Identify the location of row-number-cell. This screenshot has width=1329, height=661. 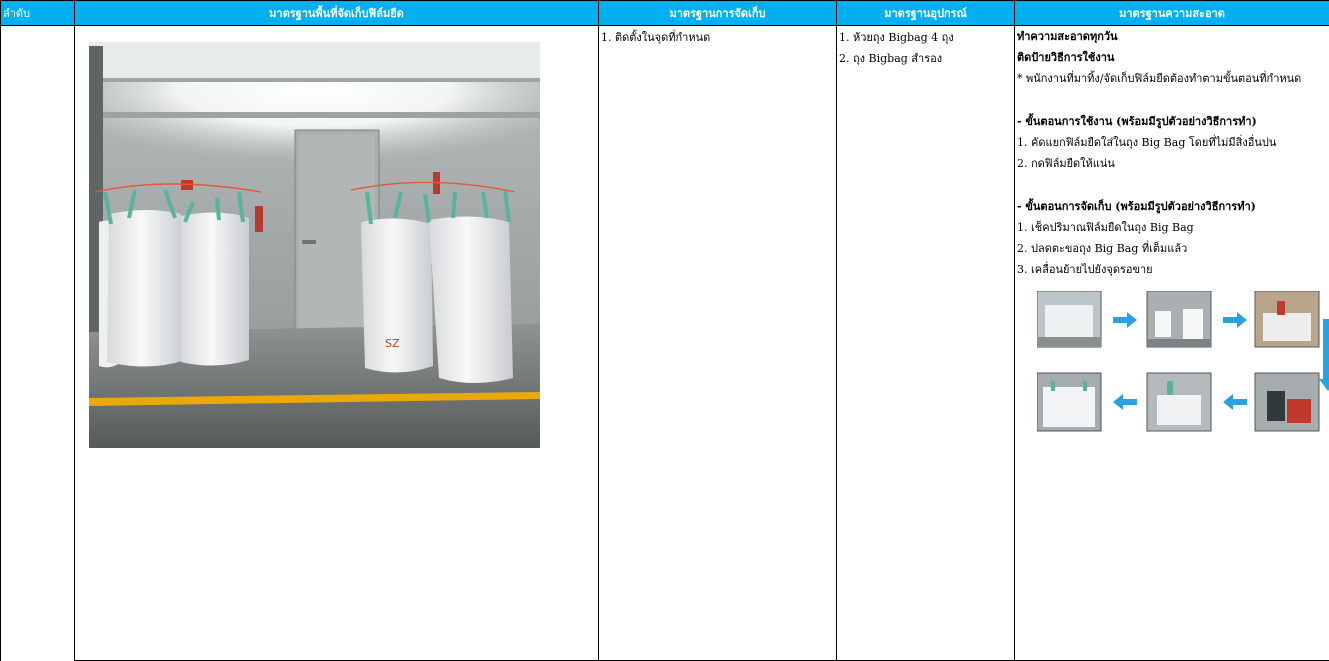
(37, 343).